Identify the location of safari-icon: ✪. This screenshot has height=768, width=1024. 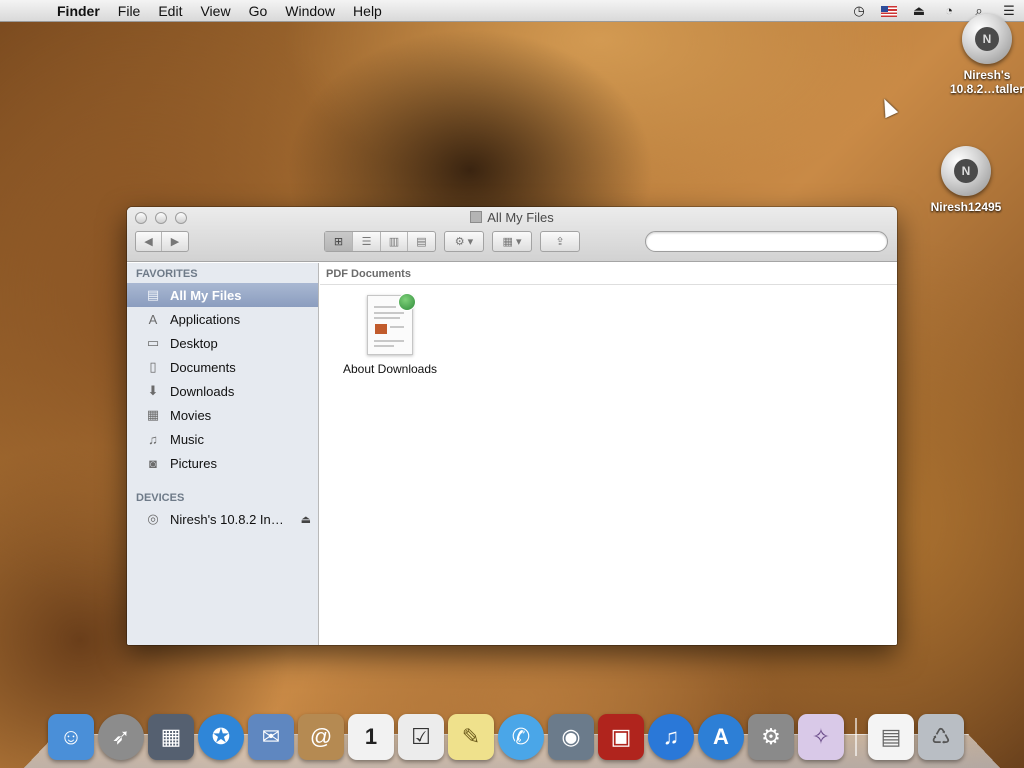
(221, 737).